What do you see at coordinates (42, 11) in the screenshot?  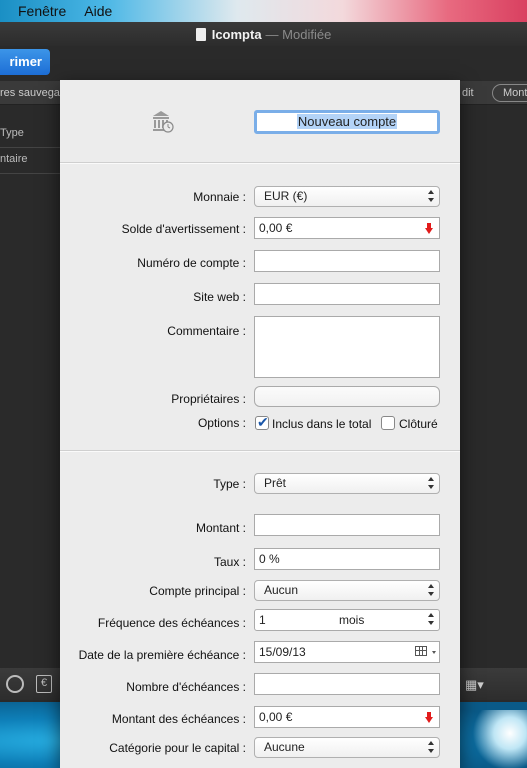 I see `menu-fenetre: Fenêtre` at bounding box center [42, 11].